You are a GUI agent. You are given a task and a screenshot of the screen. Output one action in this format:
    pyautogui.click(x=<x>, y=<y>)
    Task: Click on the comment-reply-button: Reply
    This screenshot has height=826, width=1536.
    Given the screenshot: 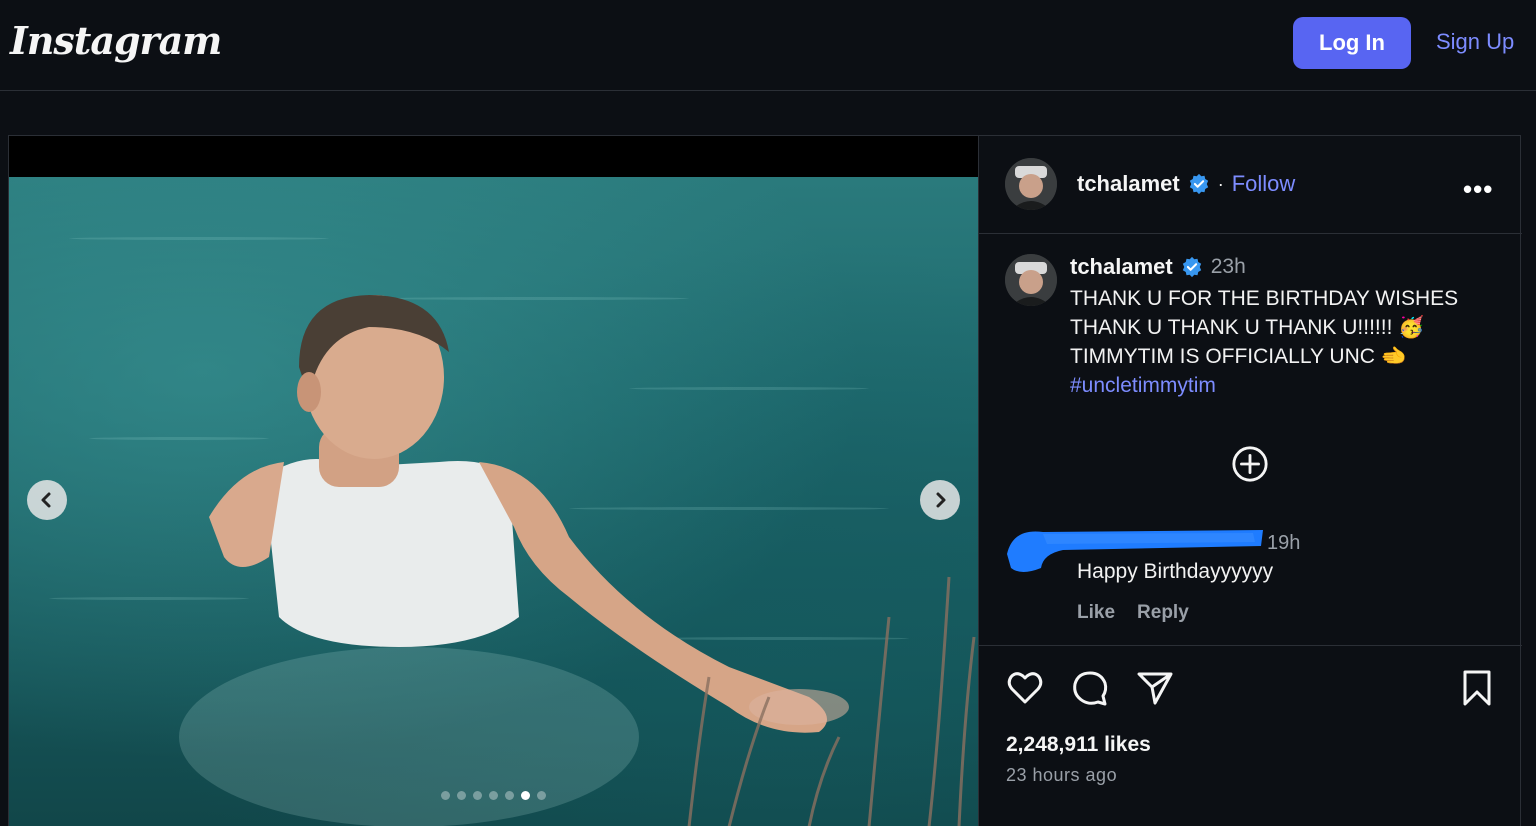 What is the action you would take?
    pyautogui.click(x=1163, y=613)
    